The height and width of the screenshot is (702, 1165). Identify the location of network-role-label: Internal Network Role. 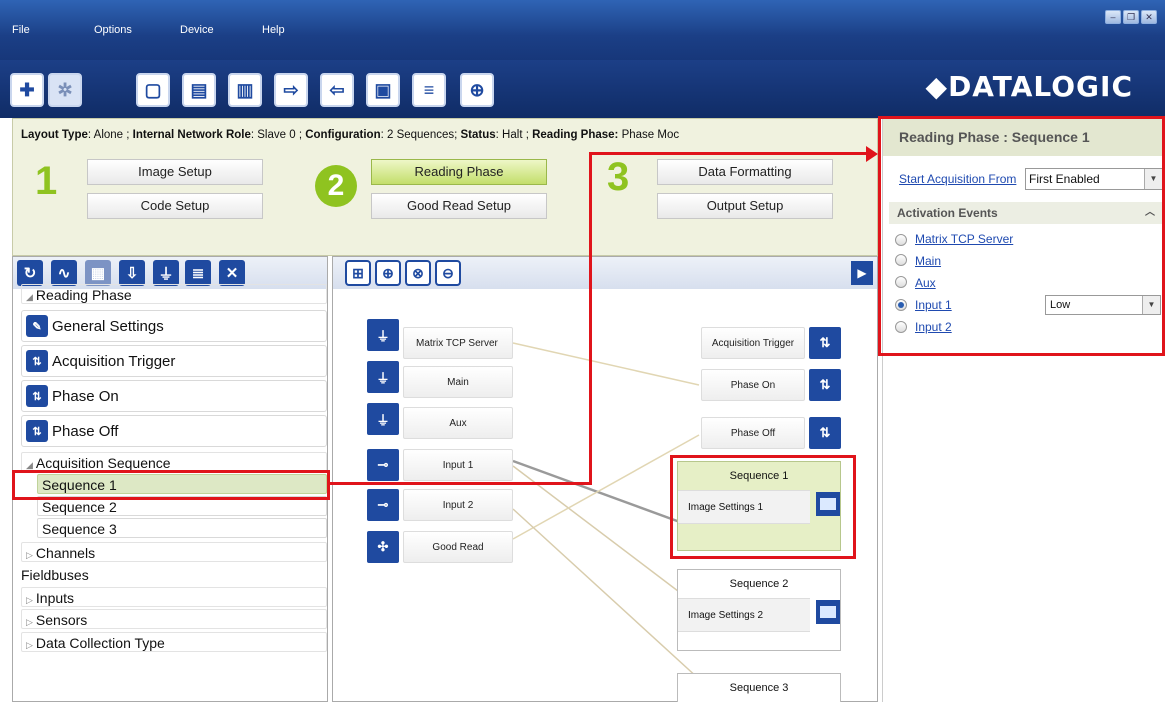
(191, 135).